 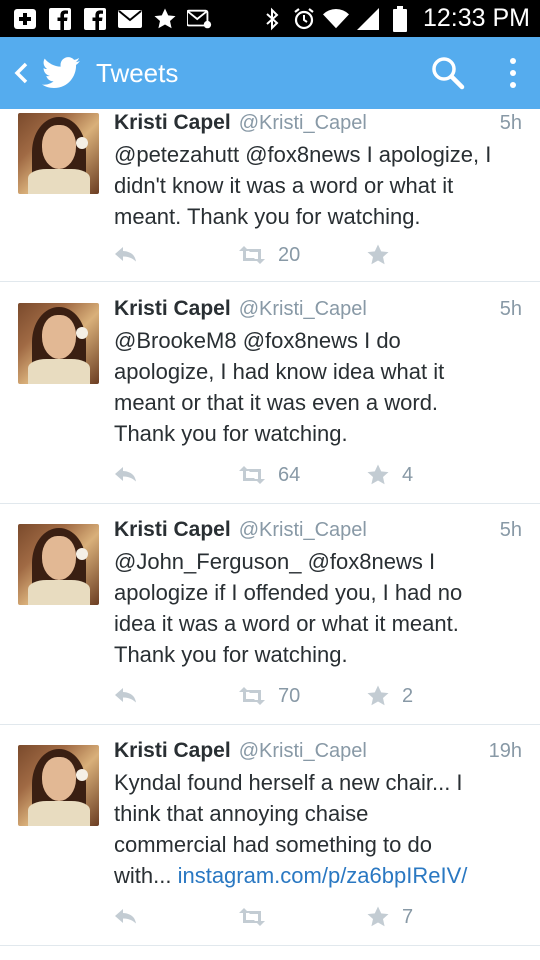 I want to click on action-bar: Tweets, so click(x=270, y=73).